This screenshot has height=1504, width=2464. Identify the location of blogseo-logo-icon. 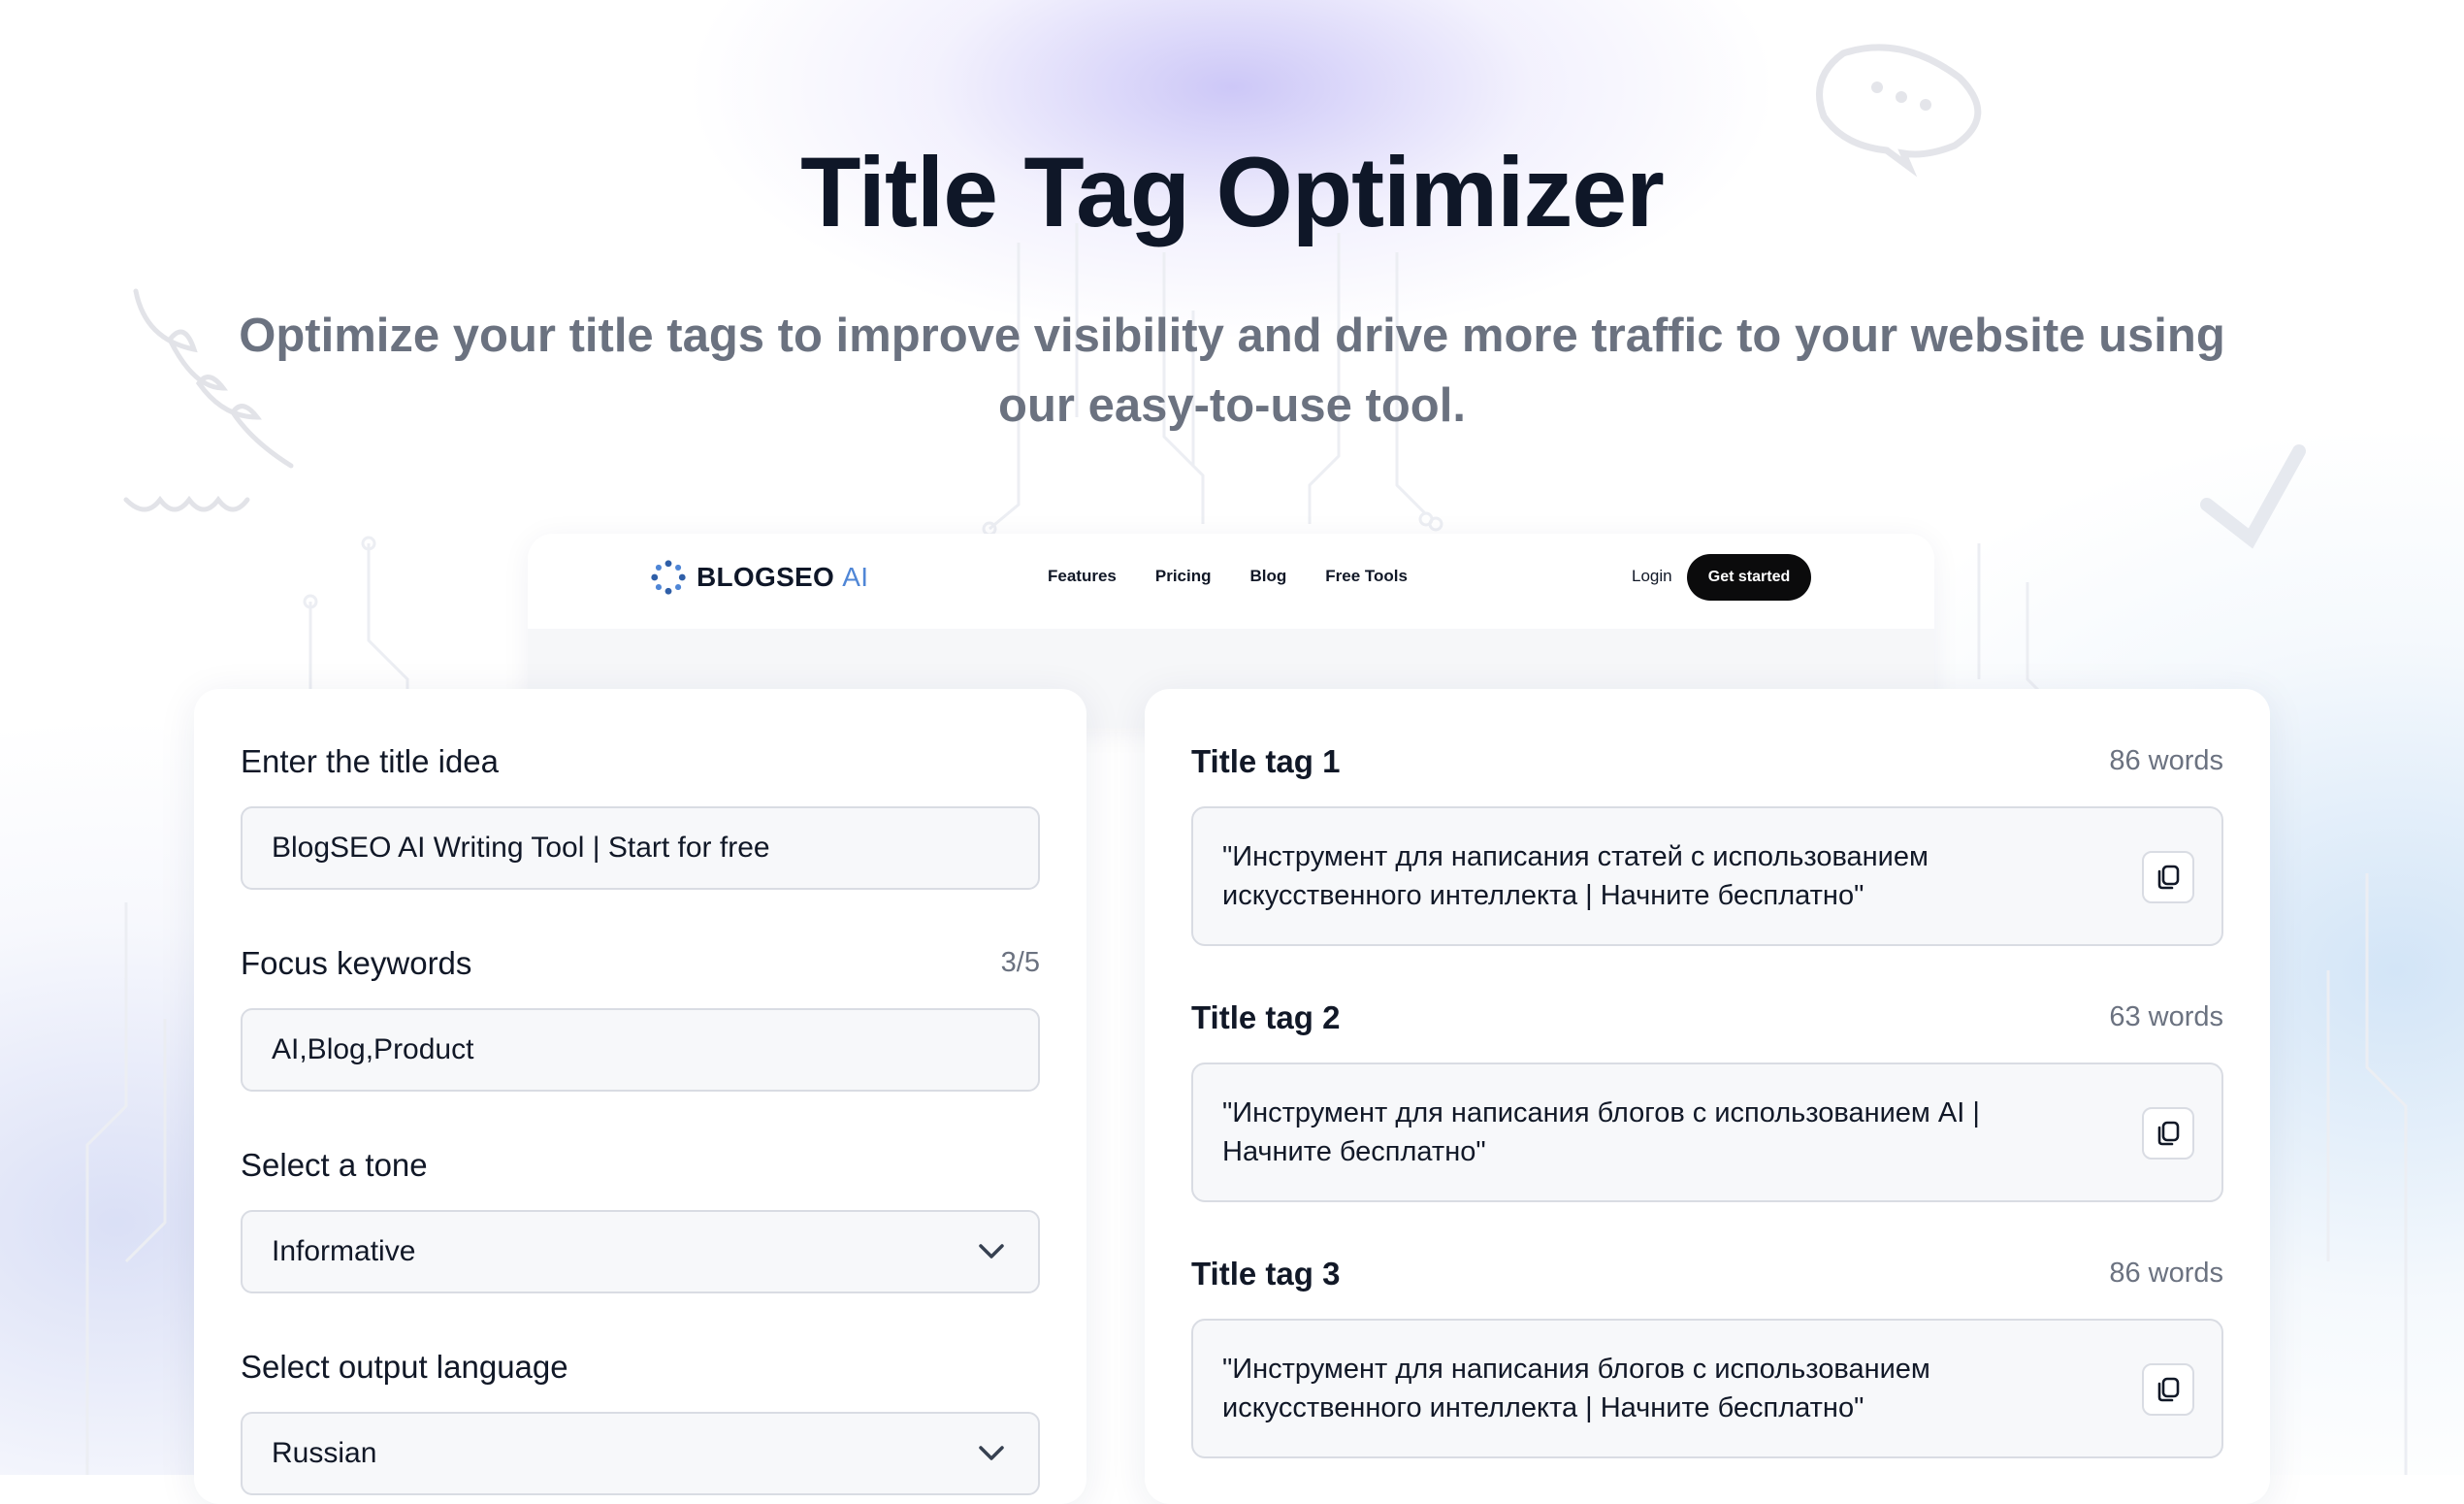
(668, 577).